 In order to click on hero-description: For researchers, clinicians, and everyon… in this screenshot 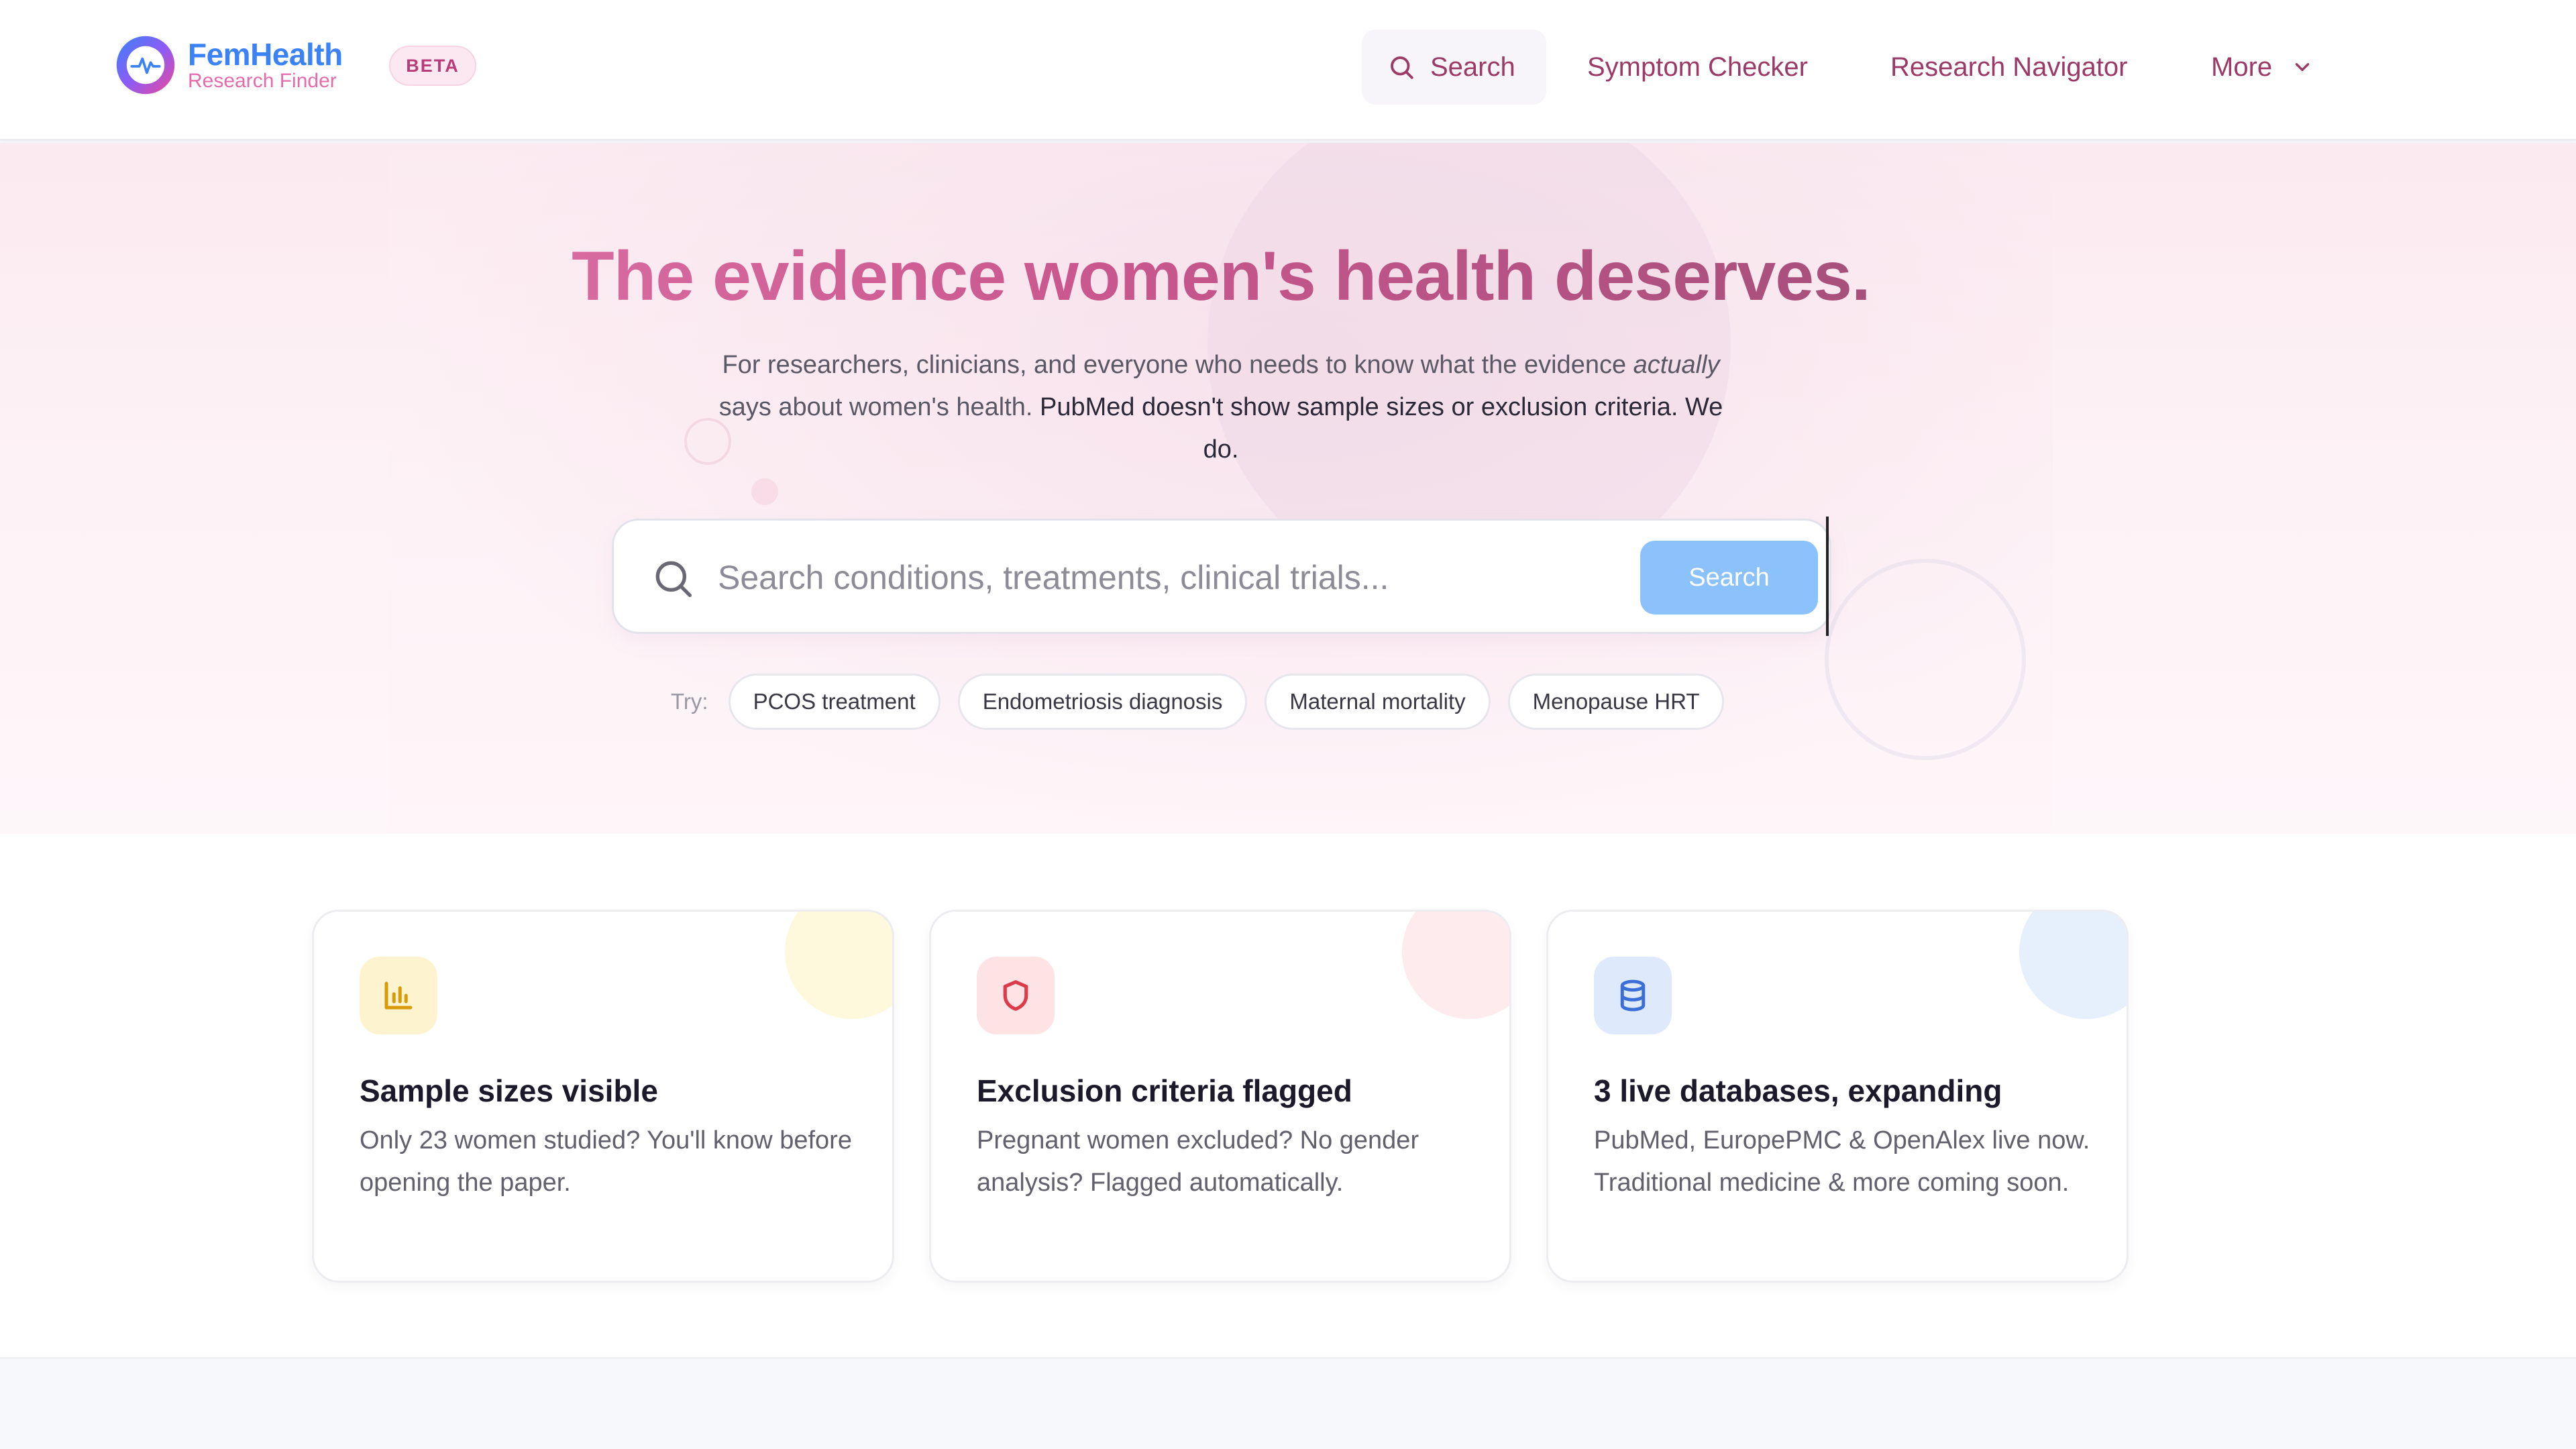, I will do `click(1220, 407)`.